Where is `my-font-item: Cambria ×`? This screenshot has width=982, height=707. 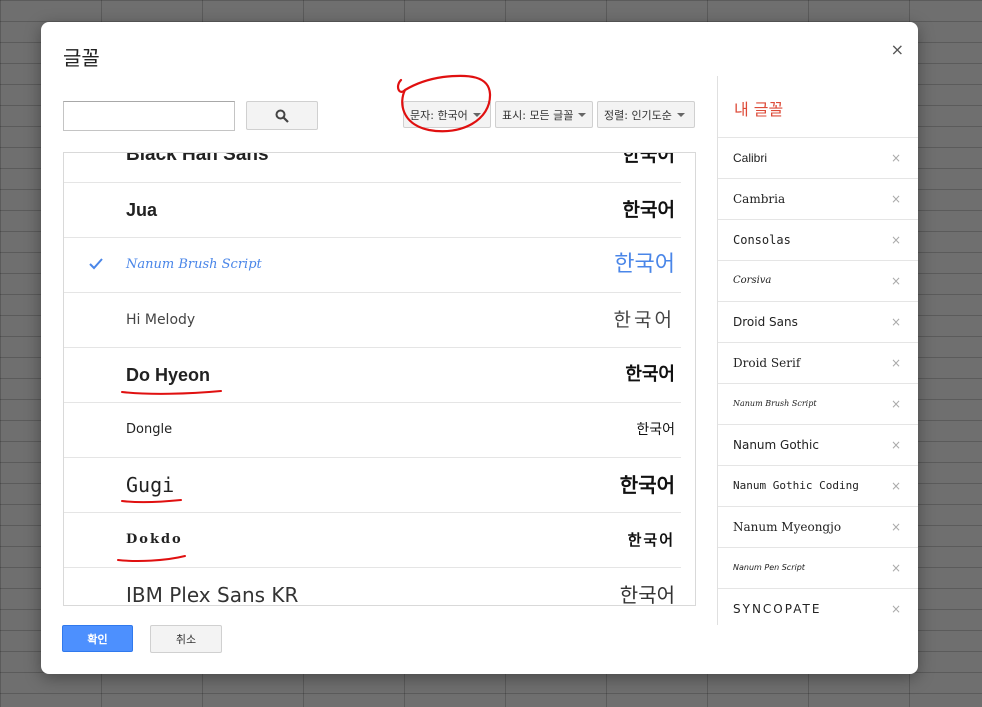
my-font-item: Cambria × is located at coordinates (818, 198).